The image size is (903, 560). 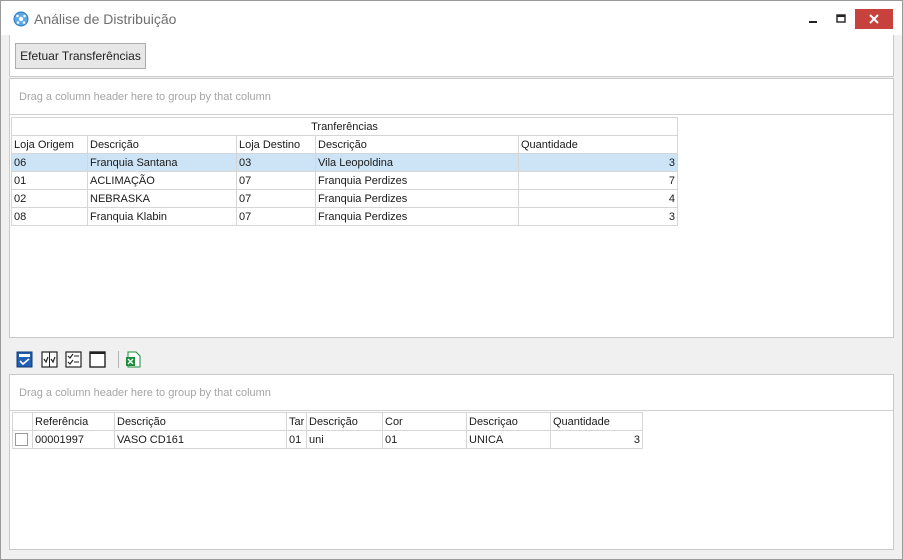 What do you see at coordinates (598, 180) in the screenshot?
I see `cell-quantidade: 7` at bounding box center [598, 180].